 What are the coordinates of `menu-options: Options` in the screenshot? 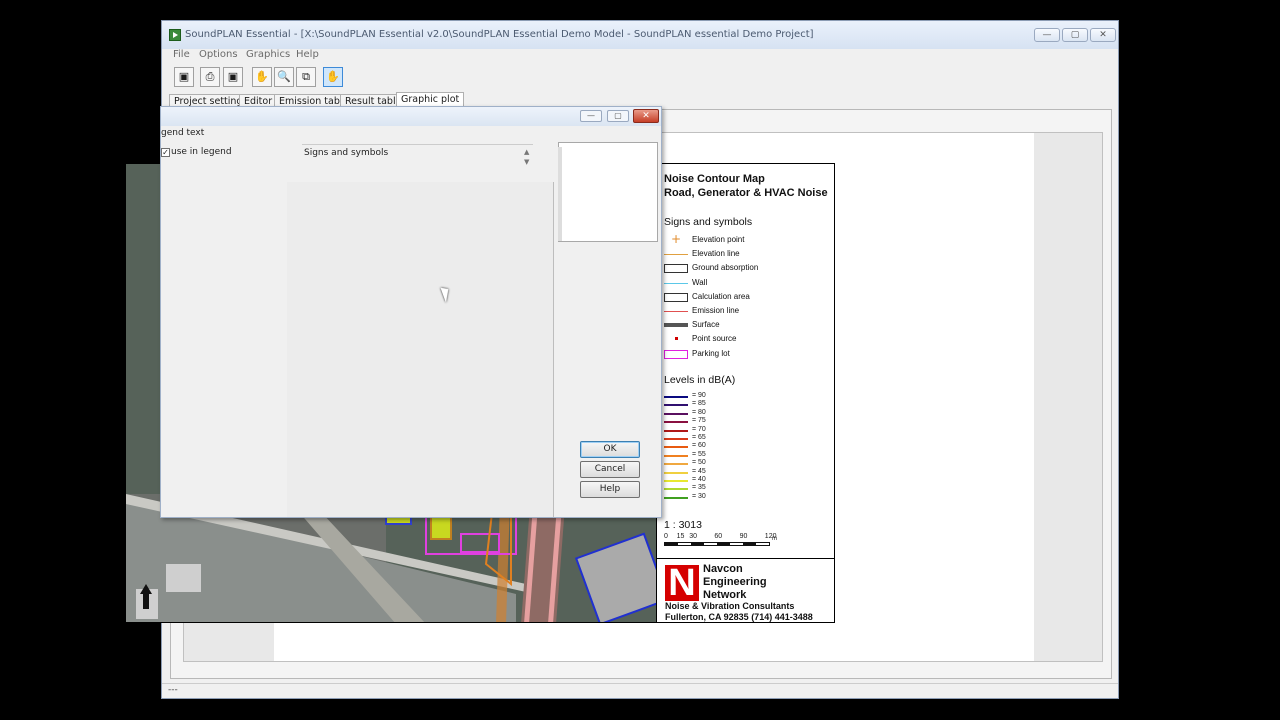 It's located at (218, 54).